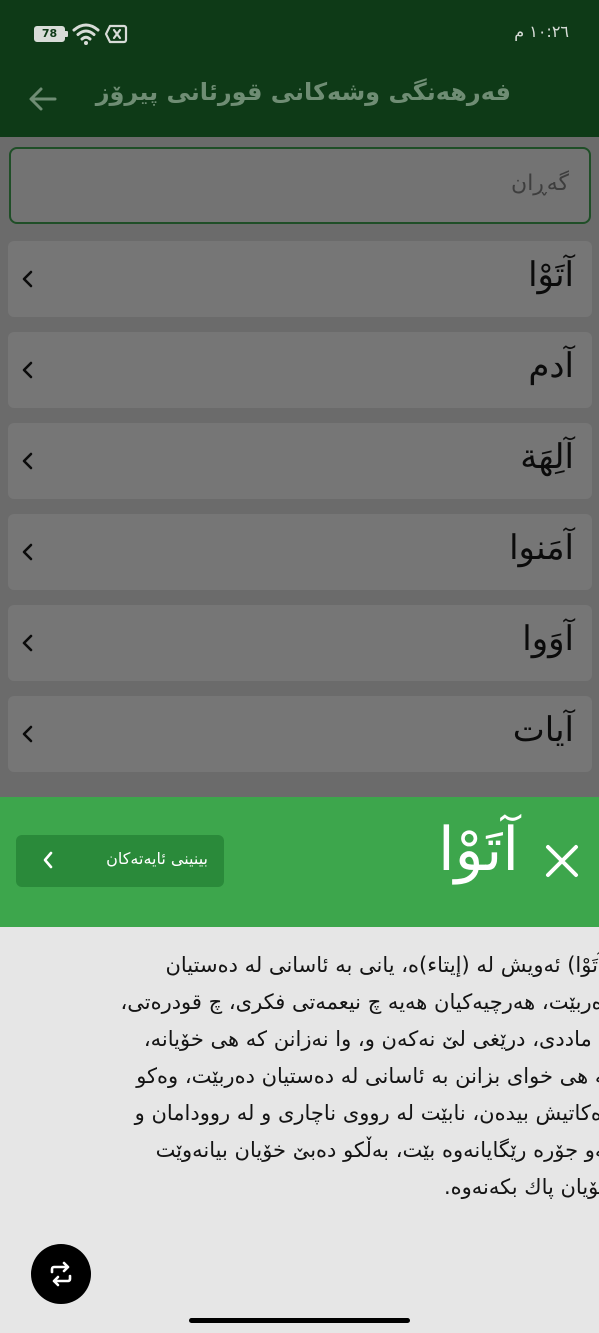  I want to click on search-input: گەڕان, so click(300, 185).